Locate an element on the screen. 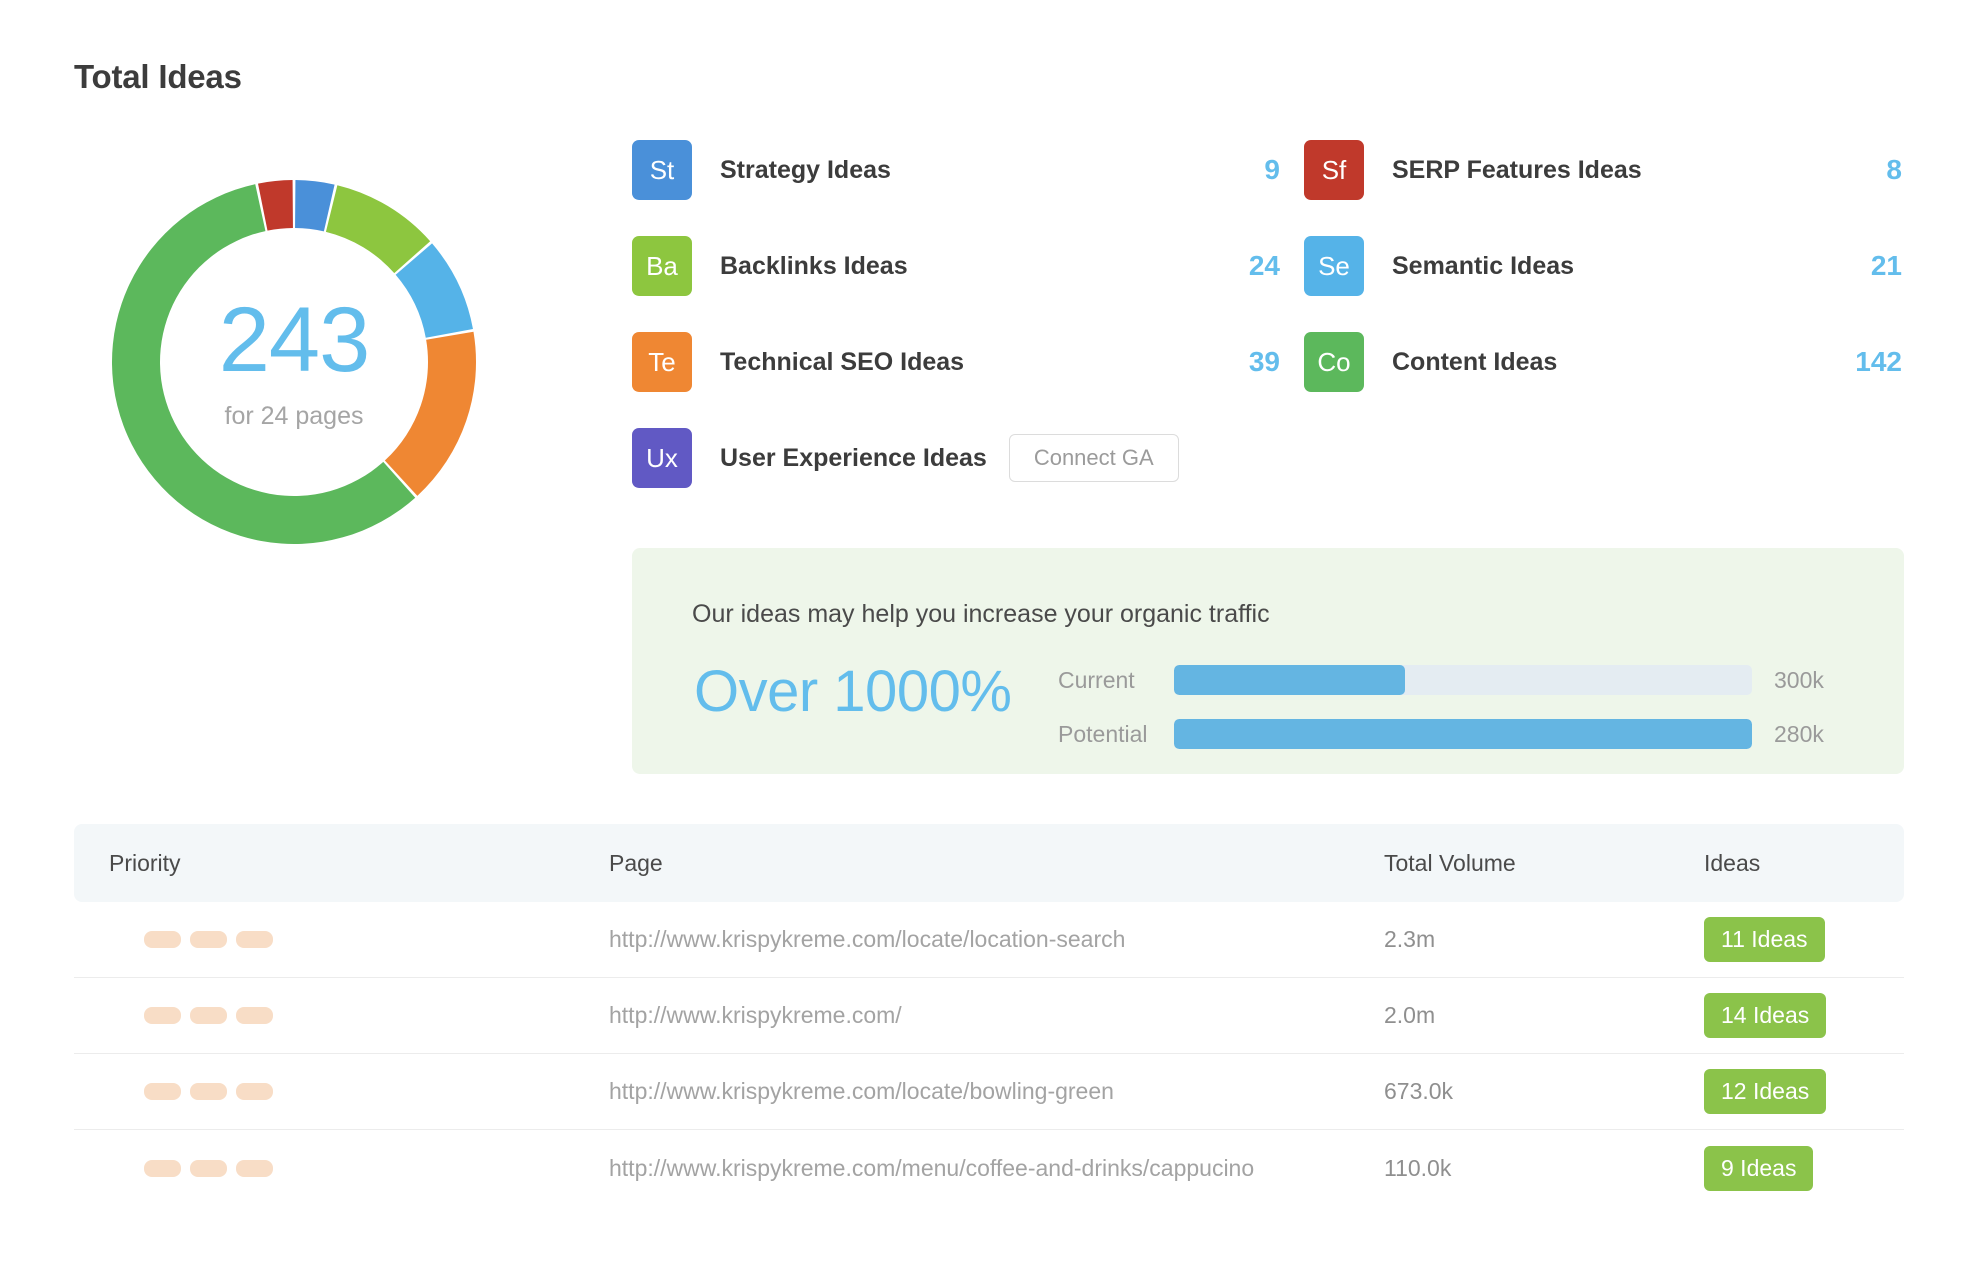  table-row: http://www.krispykreme.com/2.0m 14 Ideas is located at coordinates (989, 1016).